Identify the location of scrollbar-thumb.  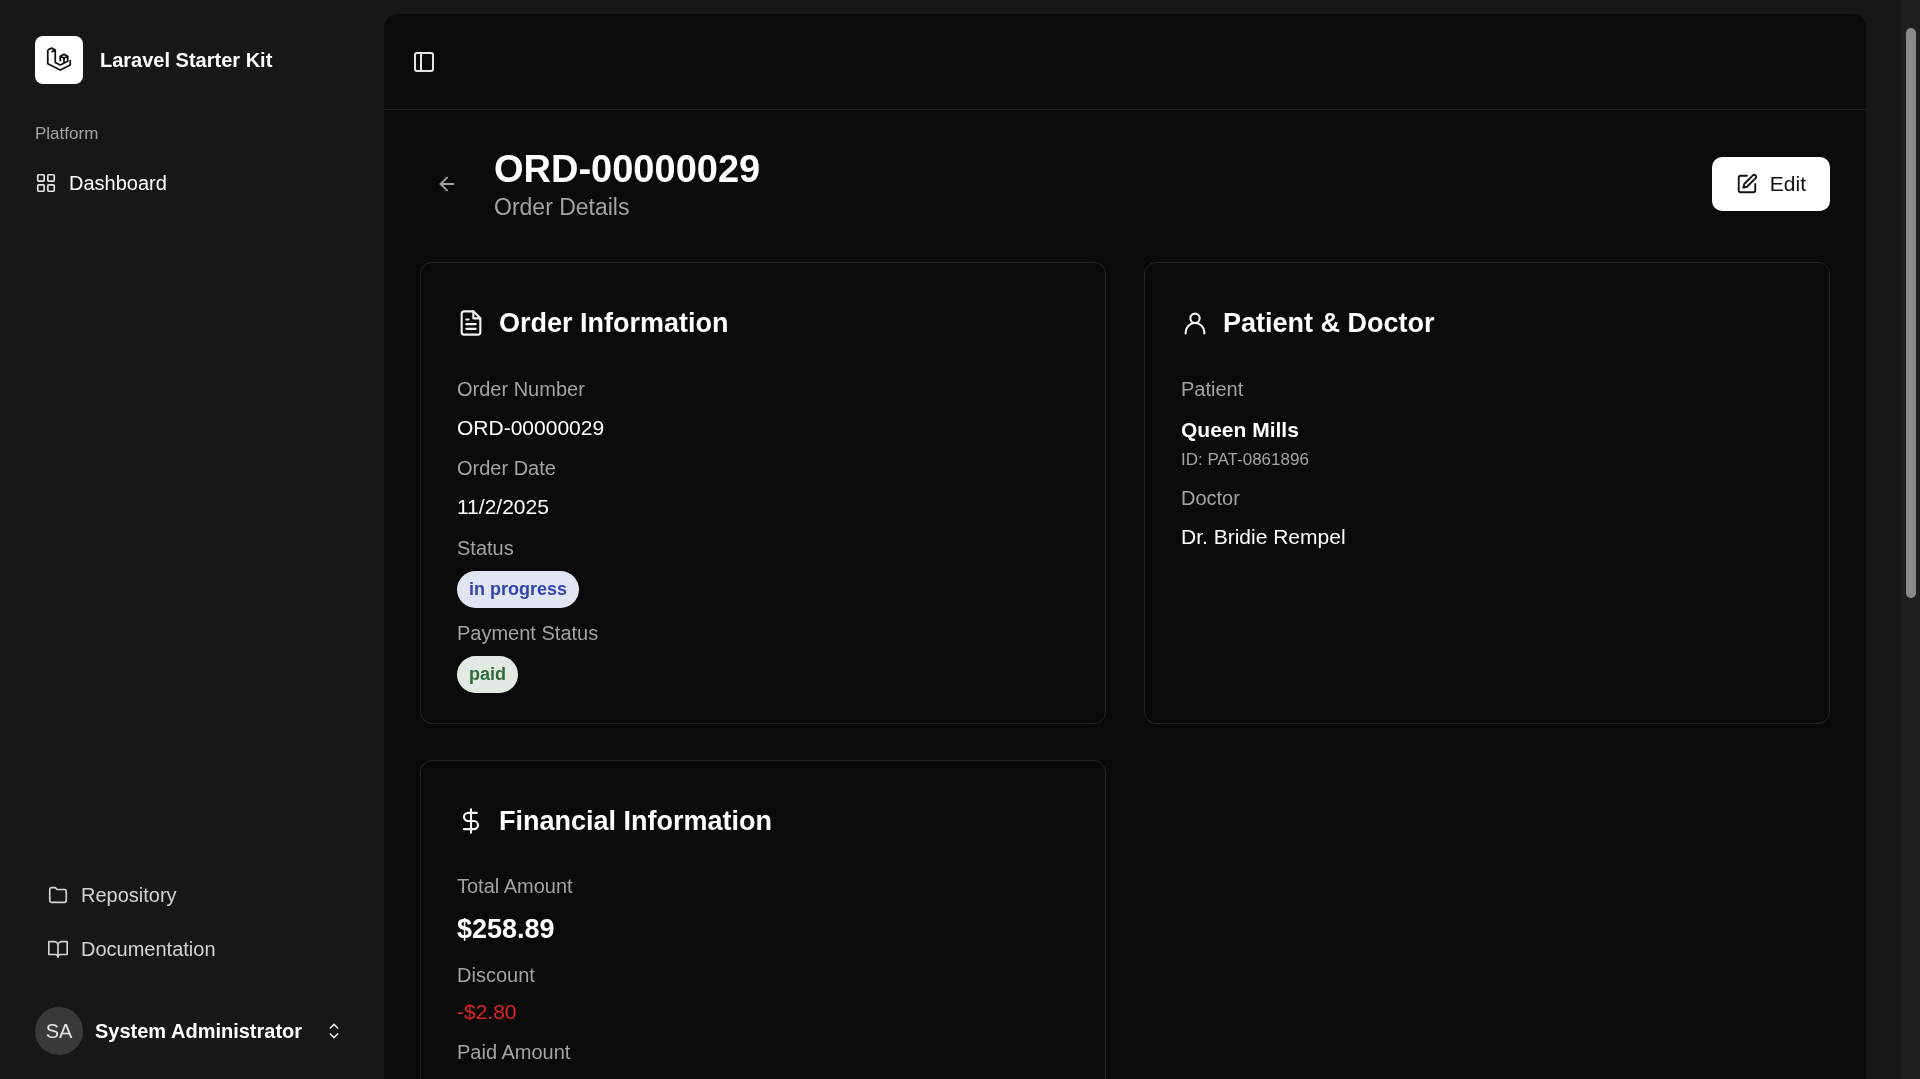
(1910, 313).